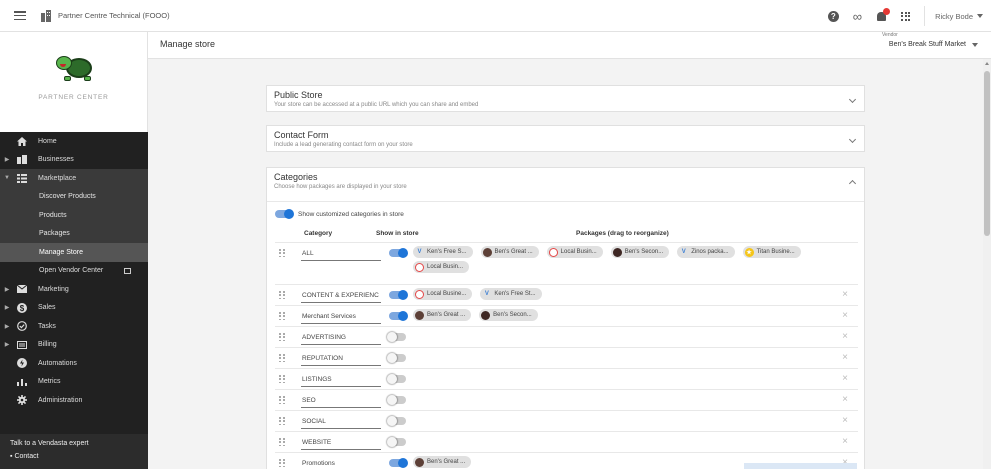 The image size is (991, 469). Describe the element at coordinates (987, 264) in the screenshot. I see `page-scrollbar` at that location.